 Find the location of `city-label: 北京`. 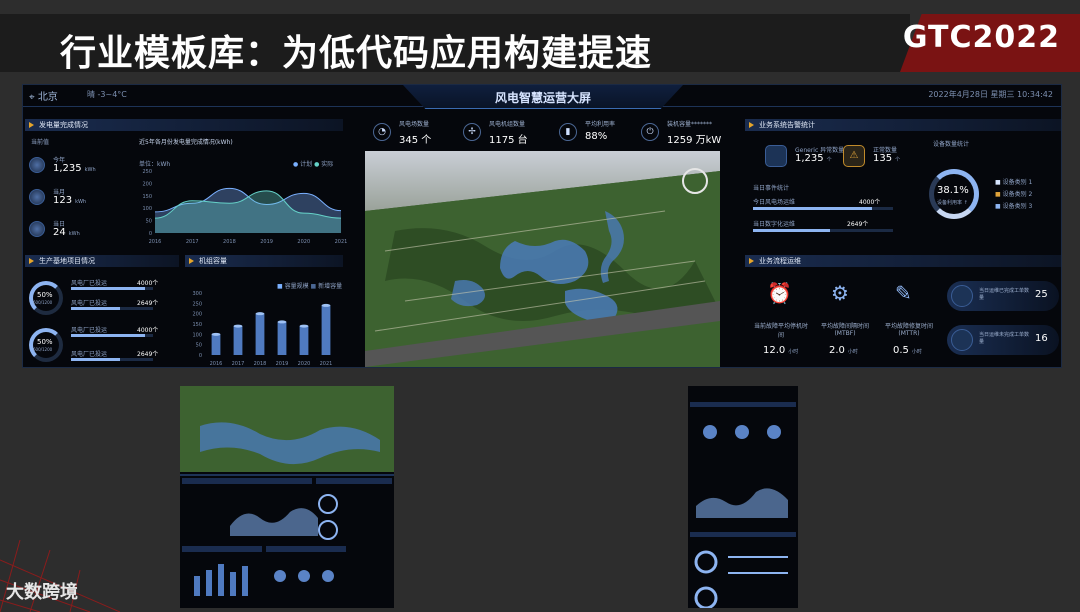

city-label: 北京 is located at coordinates (47, 97).